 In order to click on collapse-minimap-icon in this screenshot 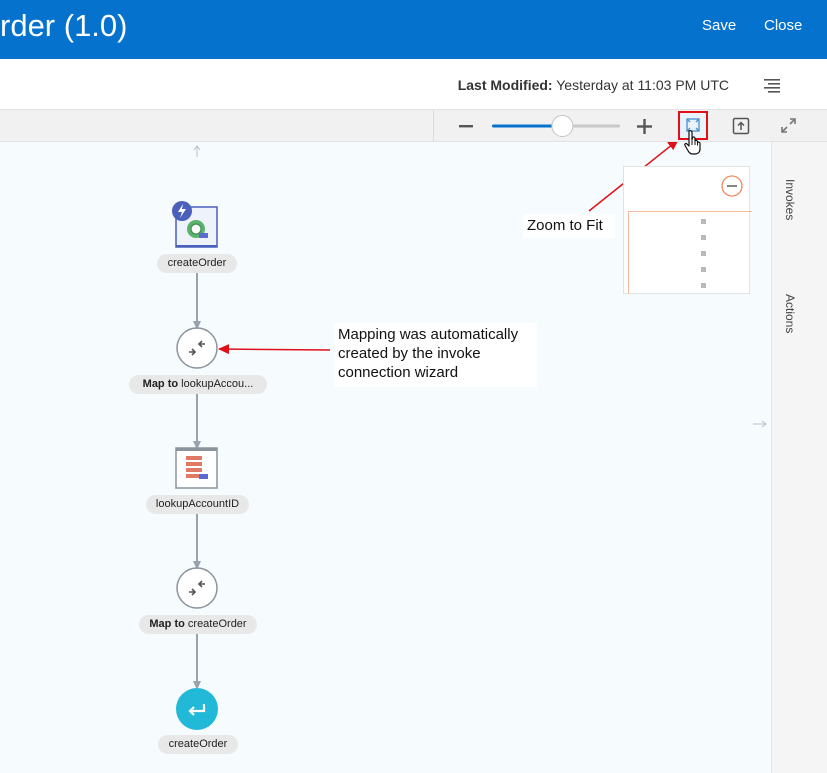, I will do `click(732, 186)`.